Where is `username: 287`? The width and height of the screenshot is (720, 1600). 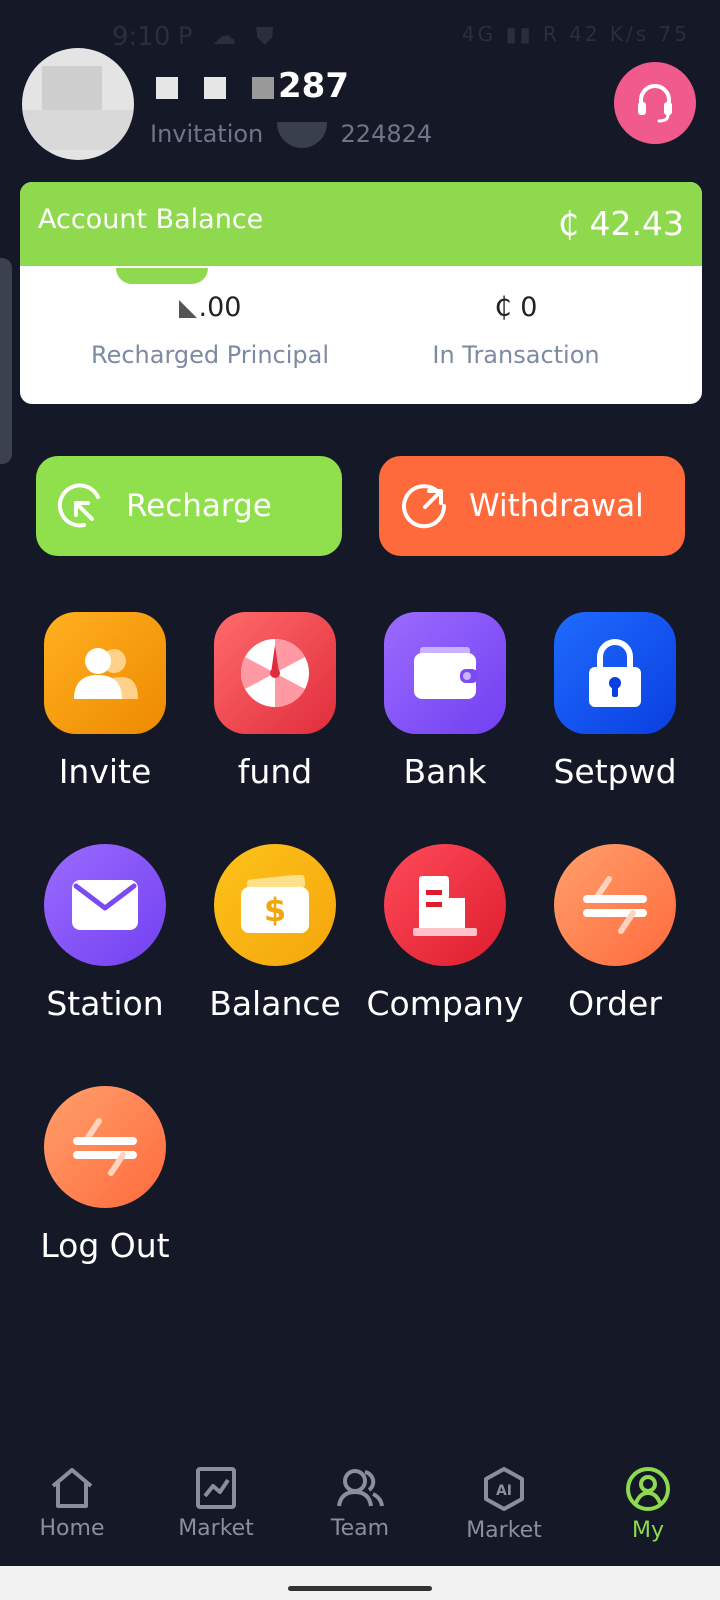
username: 287 is located at coordinates (252, 86).